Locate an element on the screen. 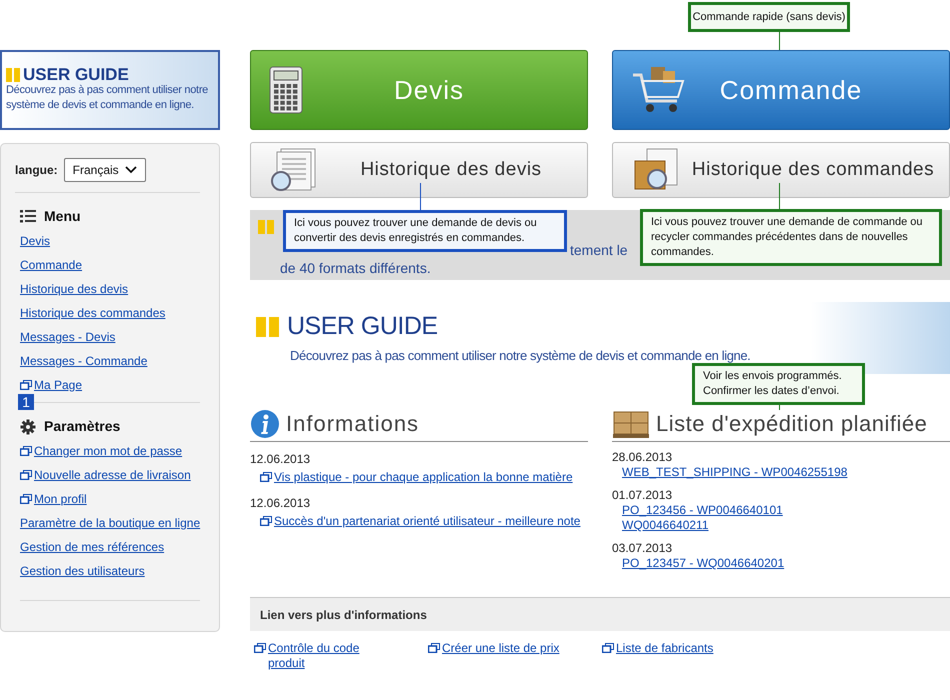 The height and width of the screenshot is (700, 950). shopping-cart-icon is located at coordinates (659, 90).